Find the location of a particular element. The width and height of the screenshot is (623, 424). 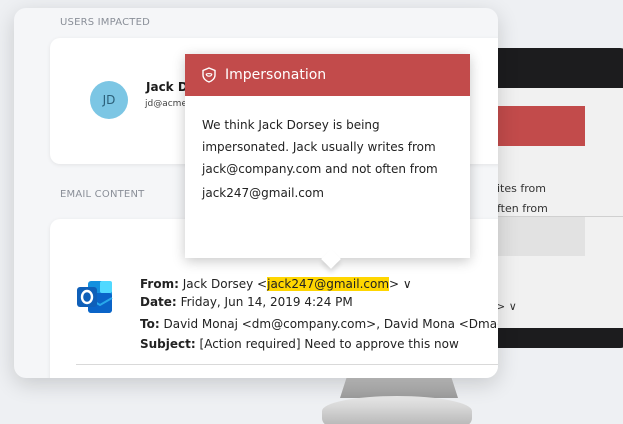

tooltip-text-line: impersonated. Jack usually writes from is located at coordinates (319, 147).